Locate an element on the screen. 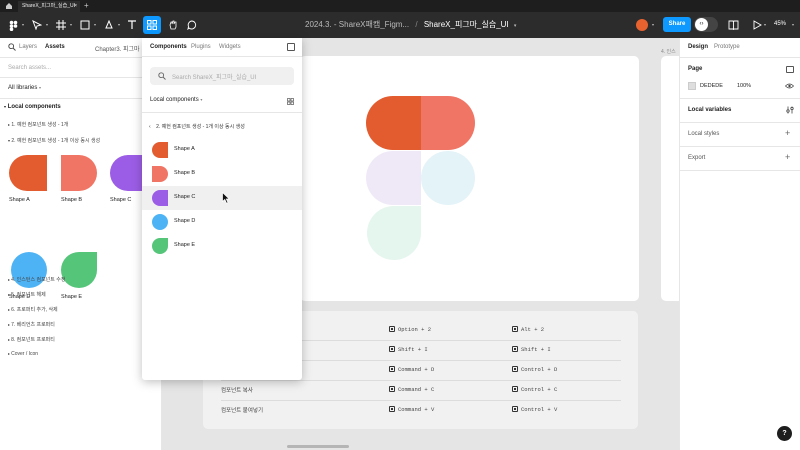  shortcut-label: 컴포넌트 붙여넣기 is located at coordinates (242, 411).